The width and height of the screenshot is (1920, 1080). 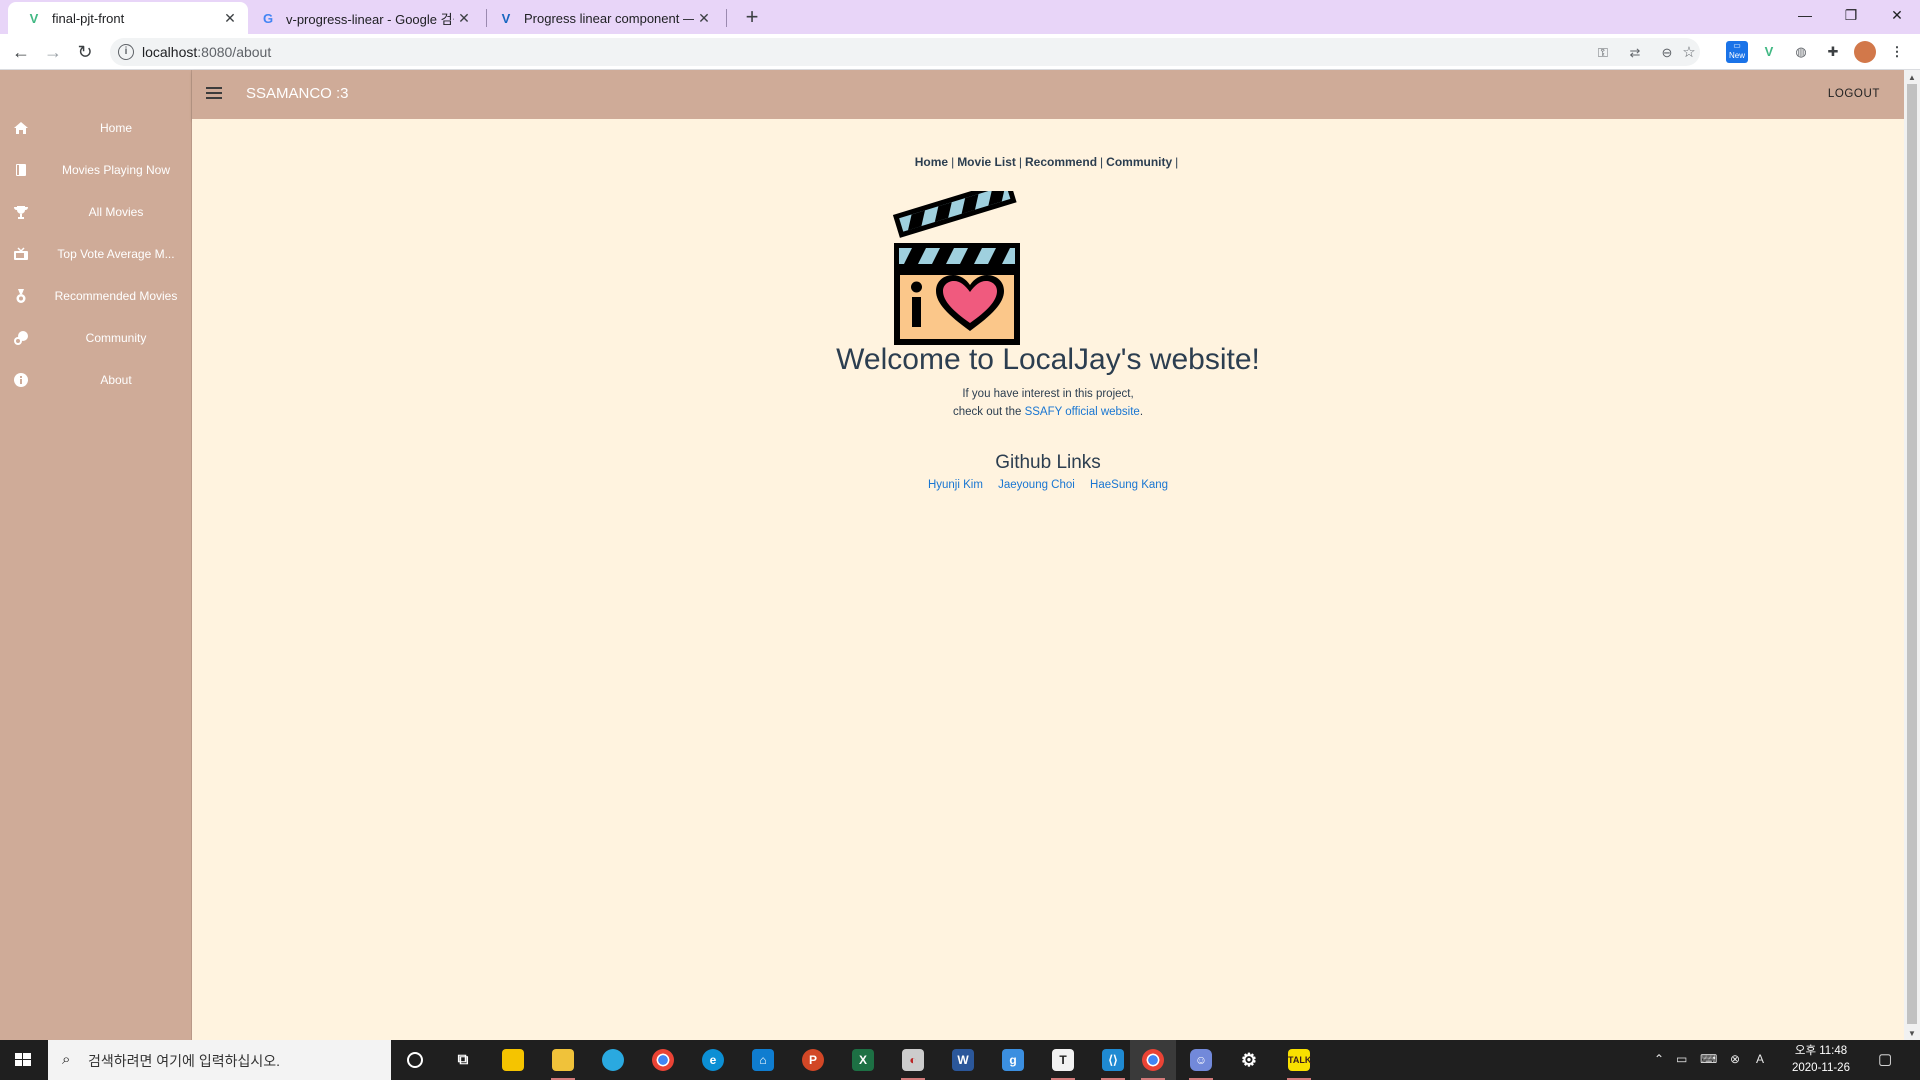 I want to click on tab-final-pjt-front: V final-pjt-front ✕, so click(x=128, y=18).